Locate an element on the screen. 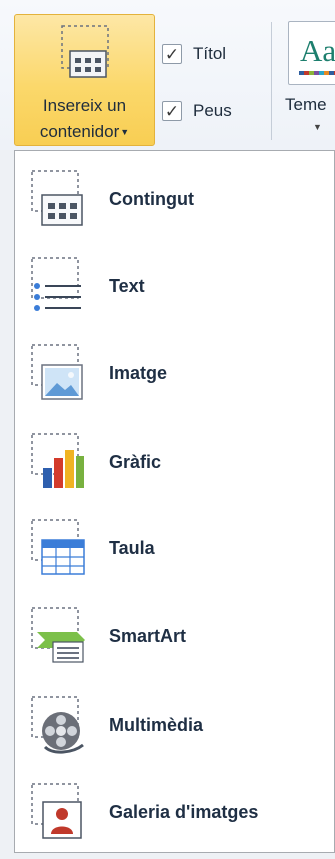 This screenshot has width=335, height=859. picture-icon is located at coordinates (57, 372).